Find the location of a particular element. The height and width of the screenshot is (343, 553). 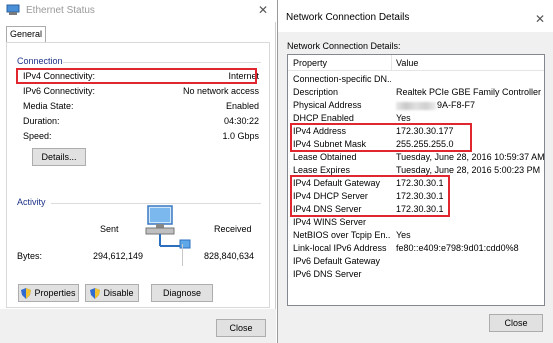

list-item-value: 9A-F8-F7 is located at coordinates (435, 105).